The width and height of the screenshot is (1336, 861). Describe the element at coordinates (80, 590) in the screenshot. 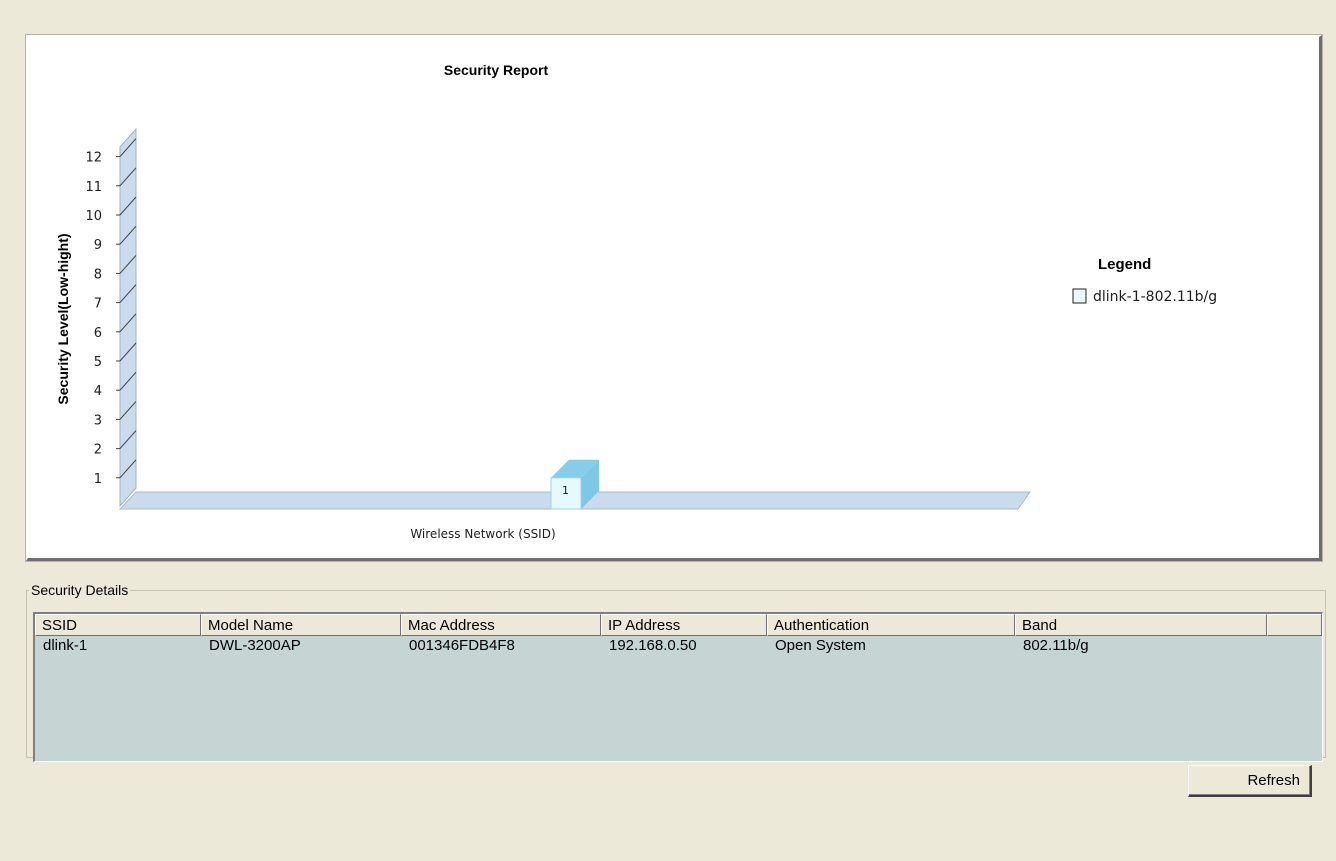

I see `security-details-label: Security Details` at that location.